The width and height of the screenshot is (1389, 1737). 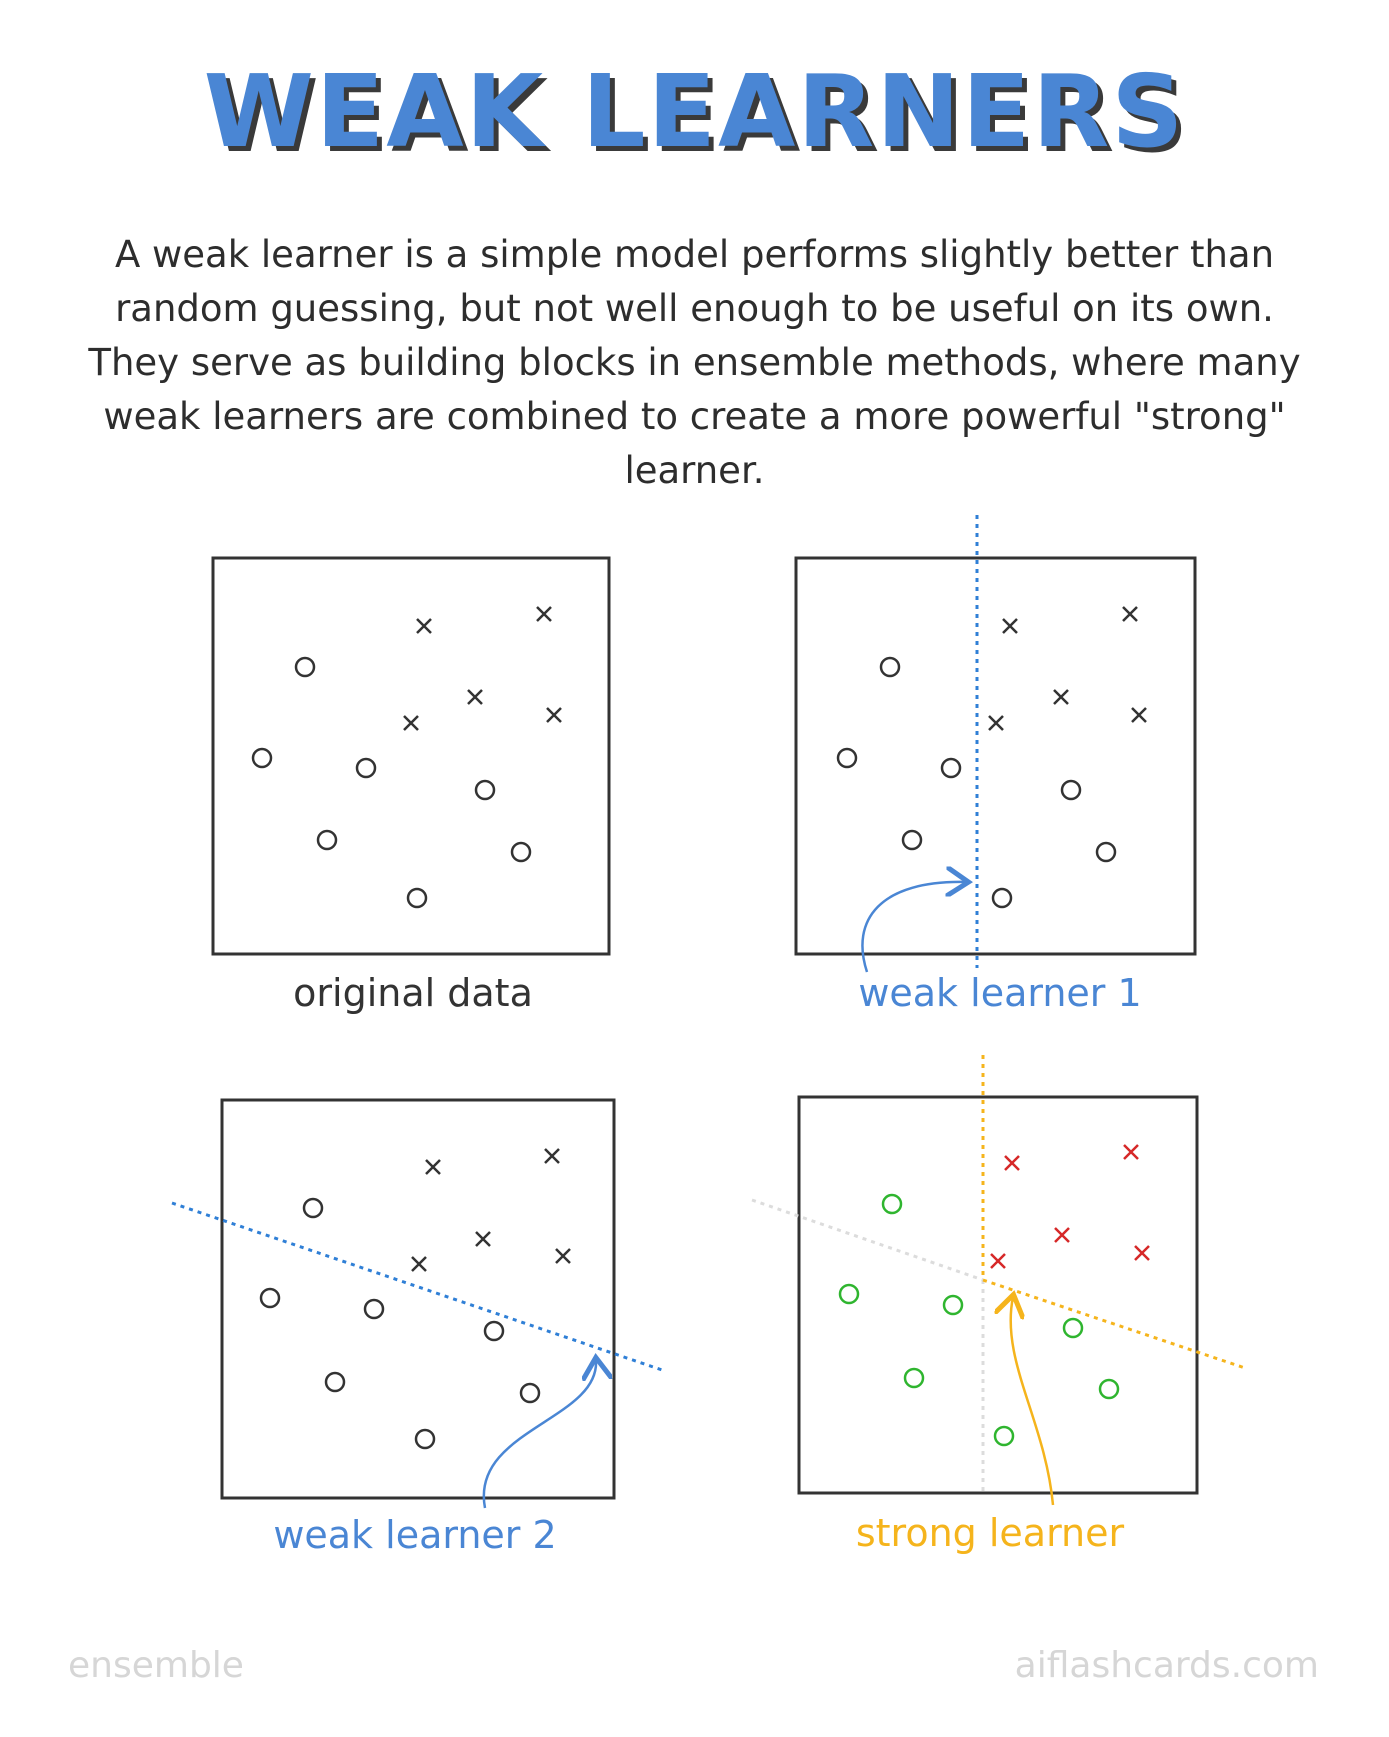 I want to click on panel-original-data: original data, so click(x=411, y=785).